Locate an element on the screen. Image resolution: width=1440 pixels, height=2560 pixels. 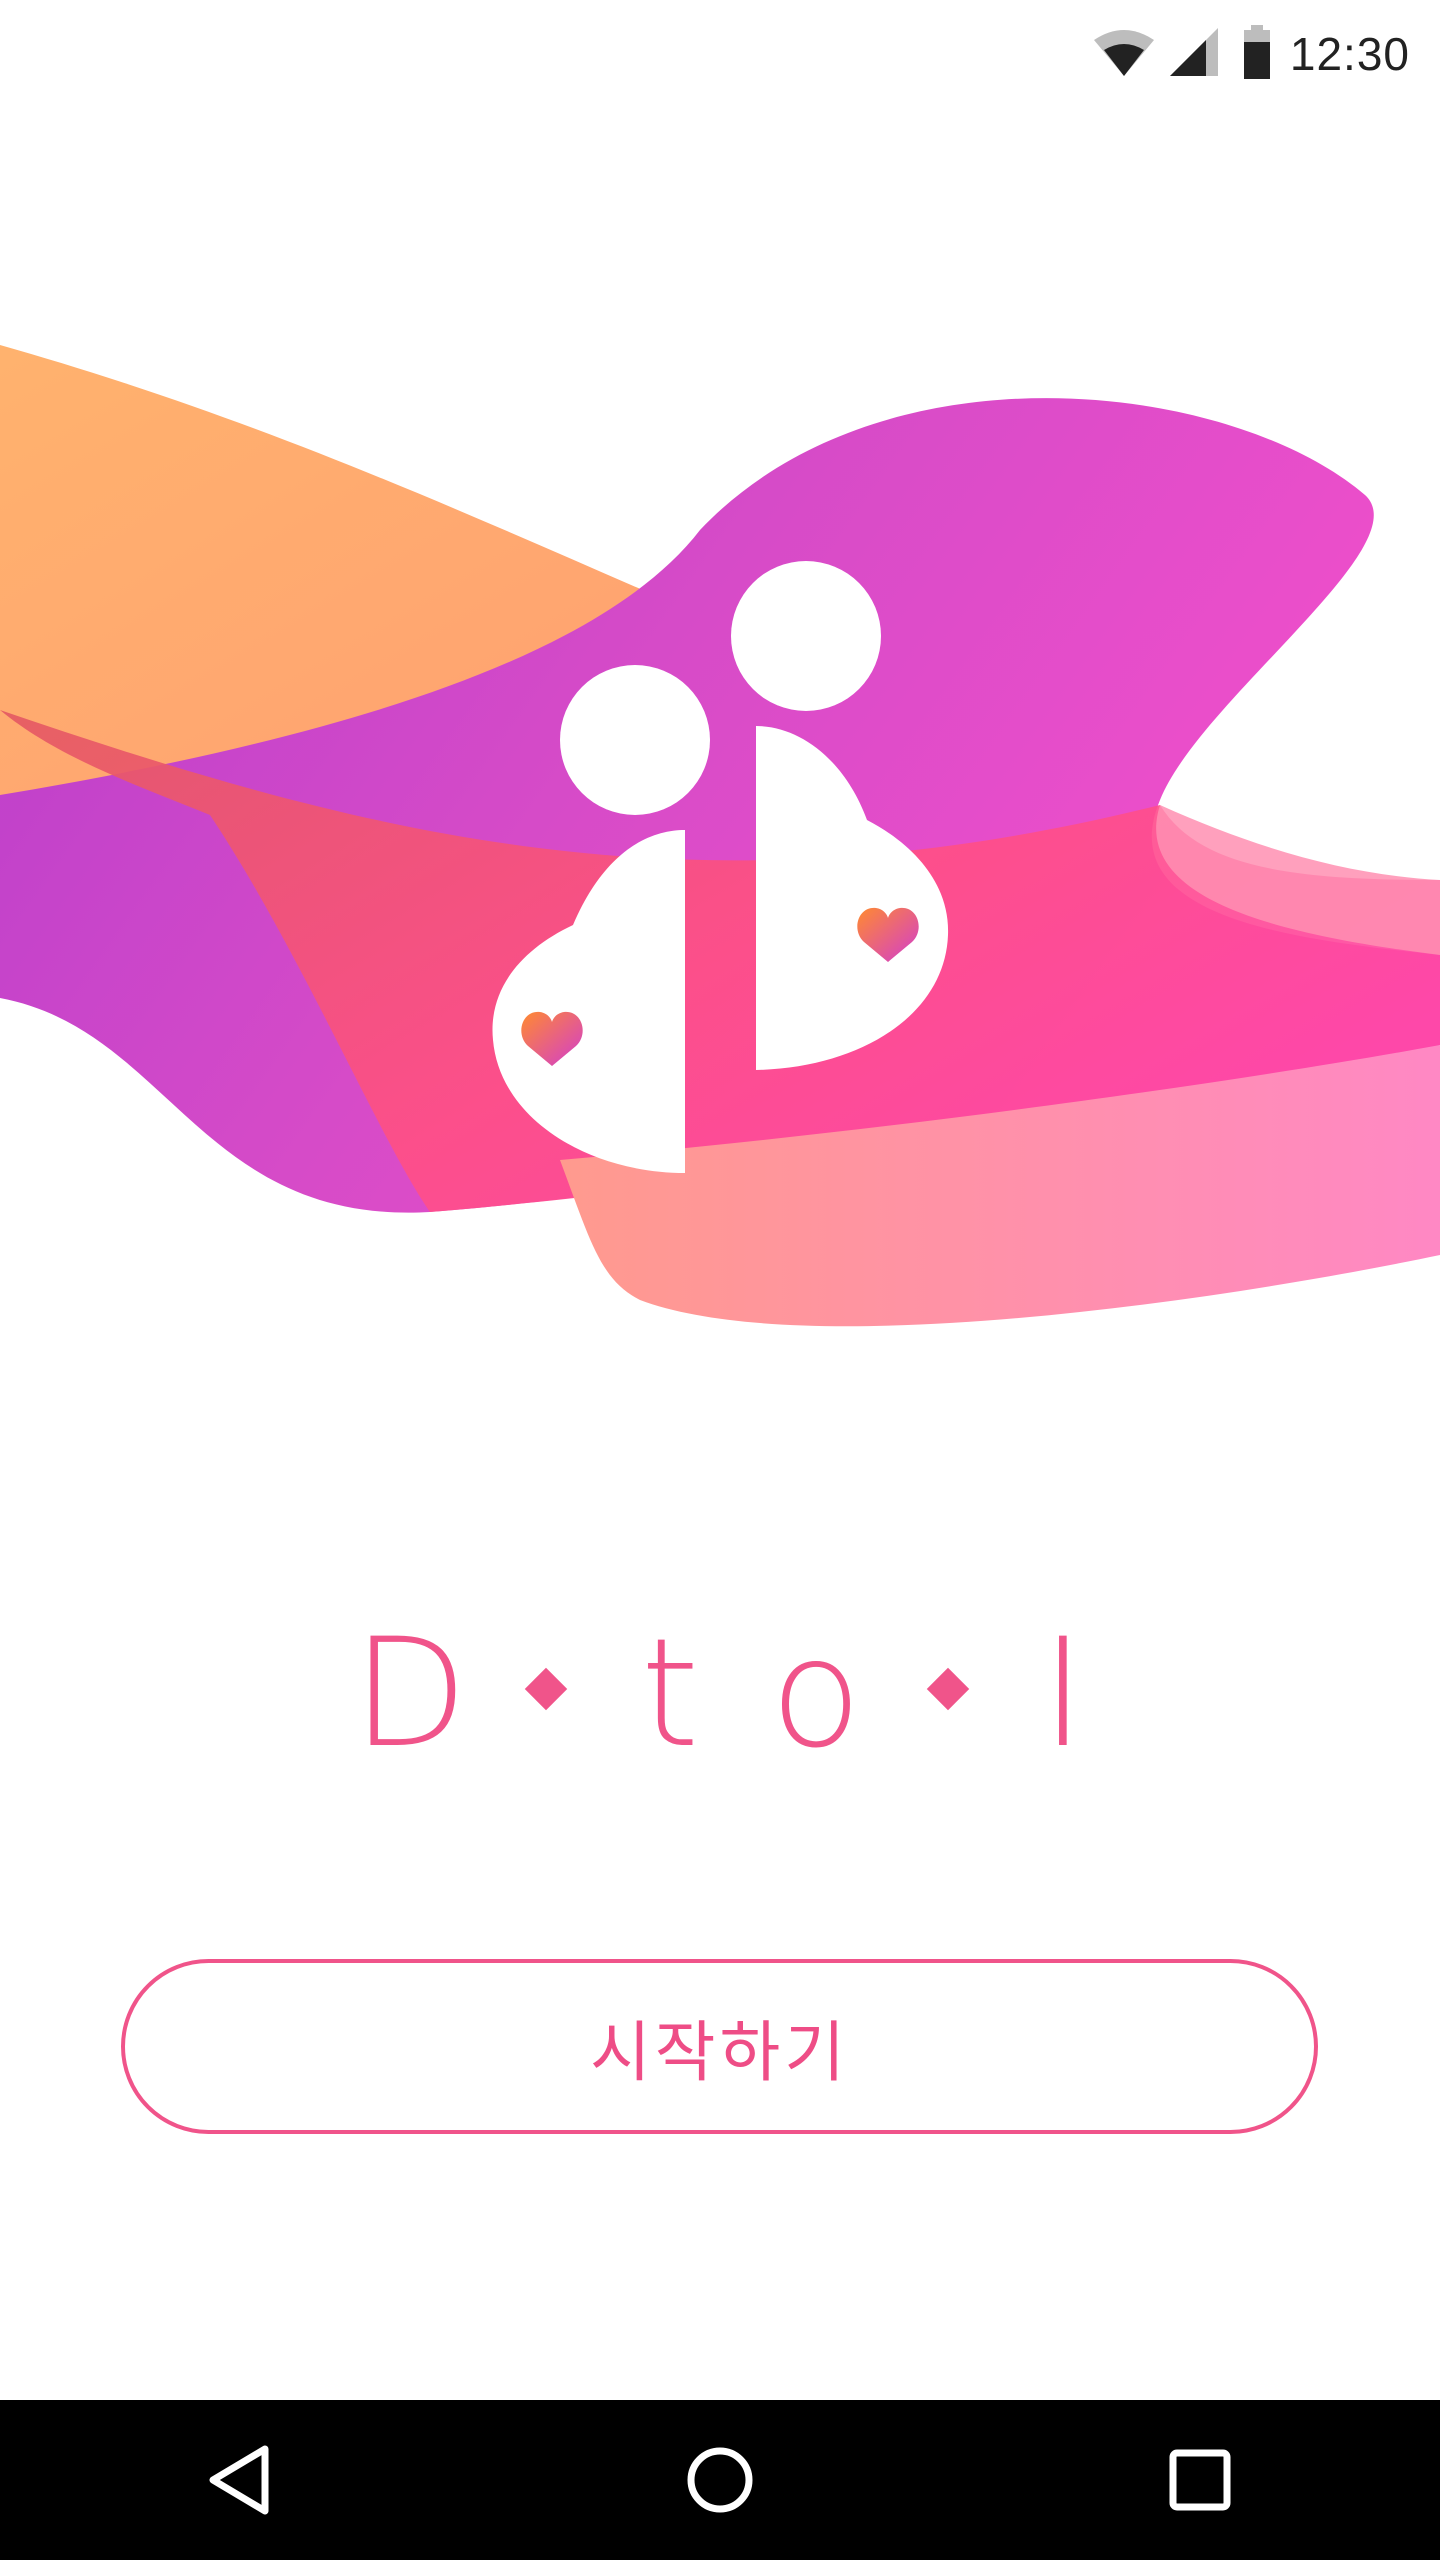
wordmark-letter-d: D is located at coordinates (410, 1690).